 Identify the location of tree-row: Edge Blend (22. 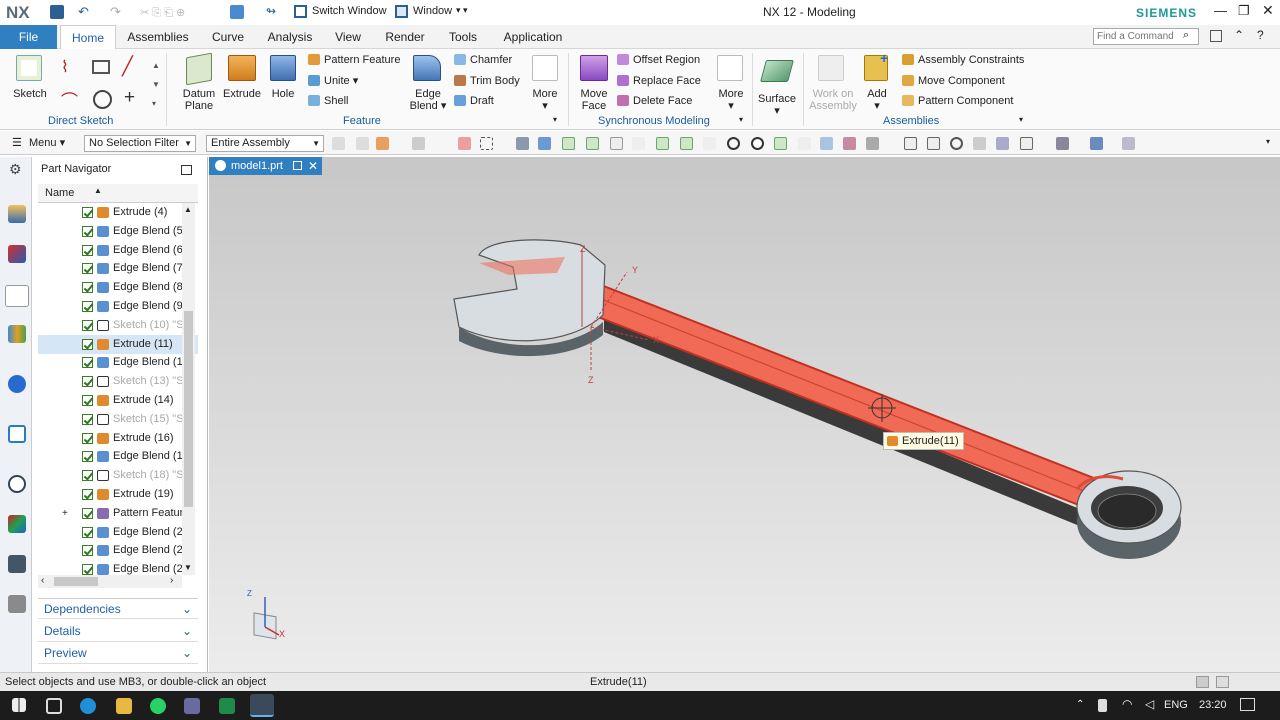
(118, 550).